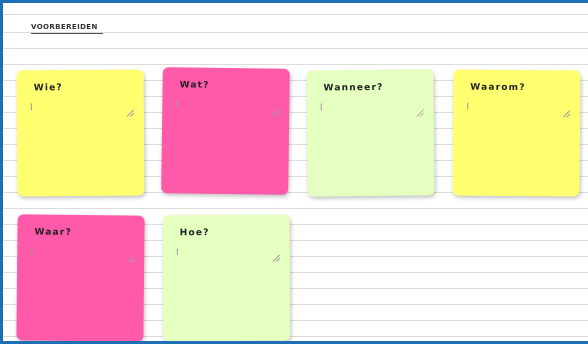 This screenshot has height=344, width=588. Describe the element at coordinates (80, 133) in the screenshot. I see `note-wie: Wie?` at that location.